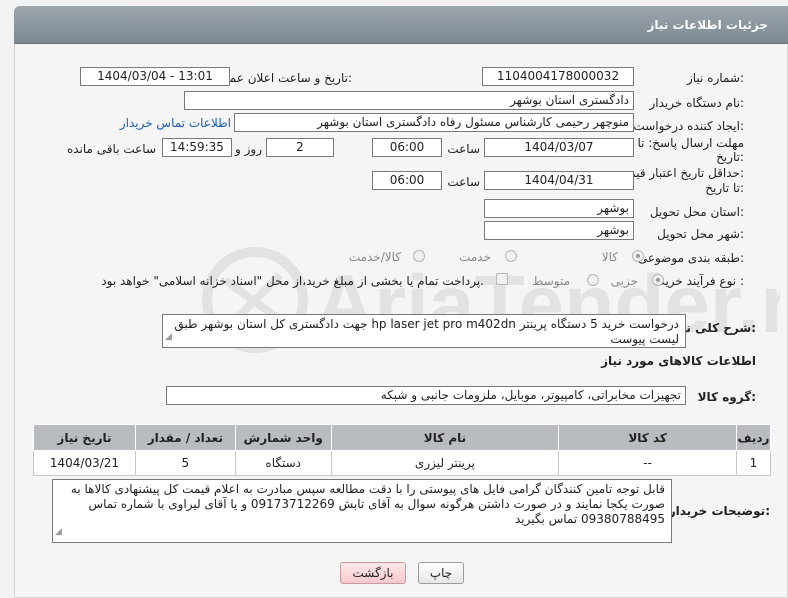 This screenshot has height=598, width=788. What do you see at coordinates (155, 76) in the screenshot?
I see `announce-field: 1404/03/04 - 13:01` at bounding box center [155, 76].